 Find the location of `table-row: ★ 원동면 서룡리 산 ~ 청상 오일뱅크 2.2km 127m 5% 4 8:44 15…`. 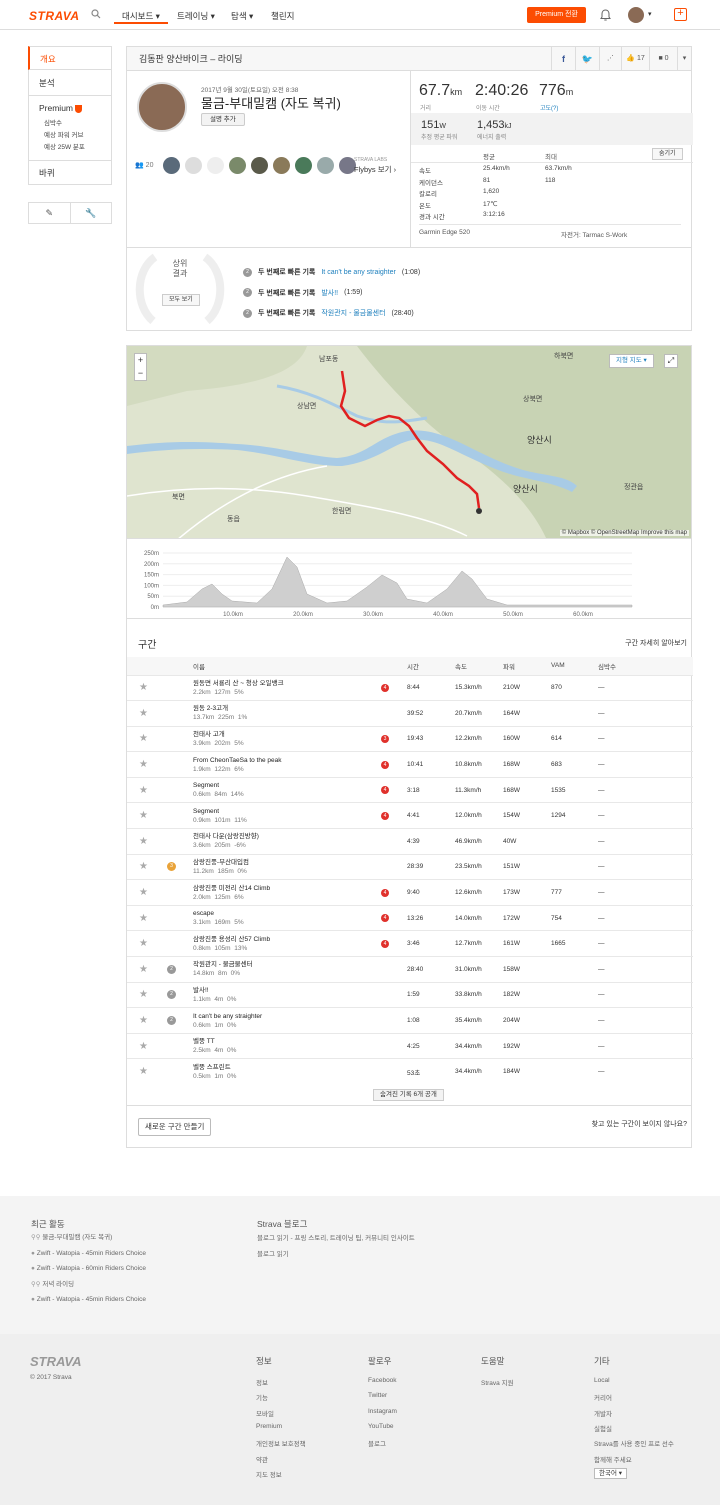

table-row: ★ 원동면 서룡리 산 ~ 청상 오일뱅크 2.2km 127m 5% 4 8:44 15… is located at coordinates (410, 687).